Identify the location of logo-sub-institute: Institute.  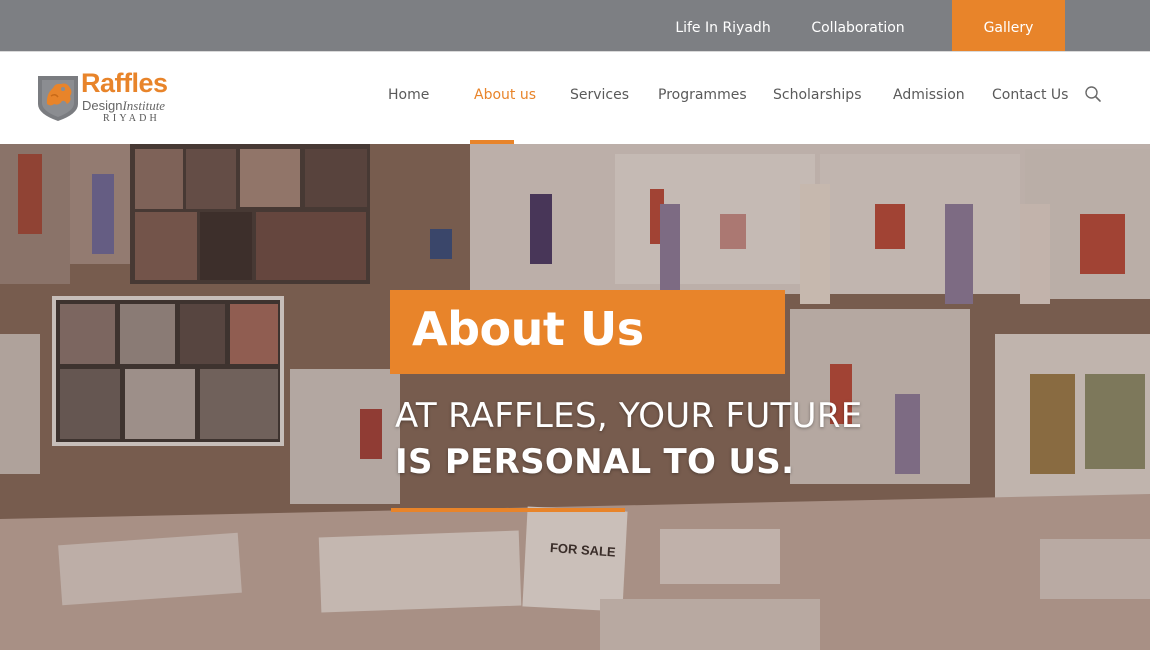
(144, 105).